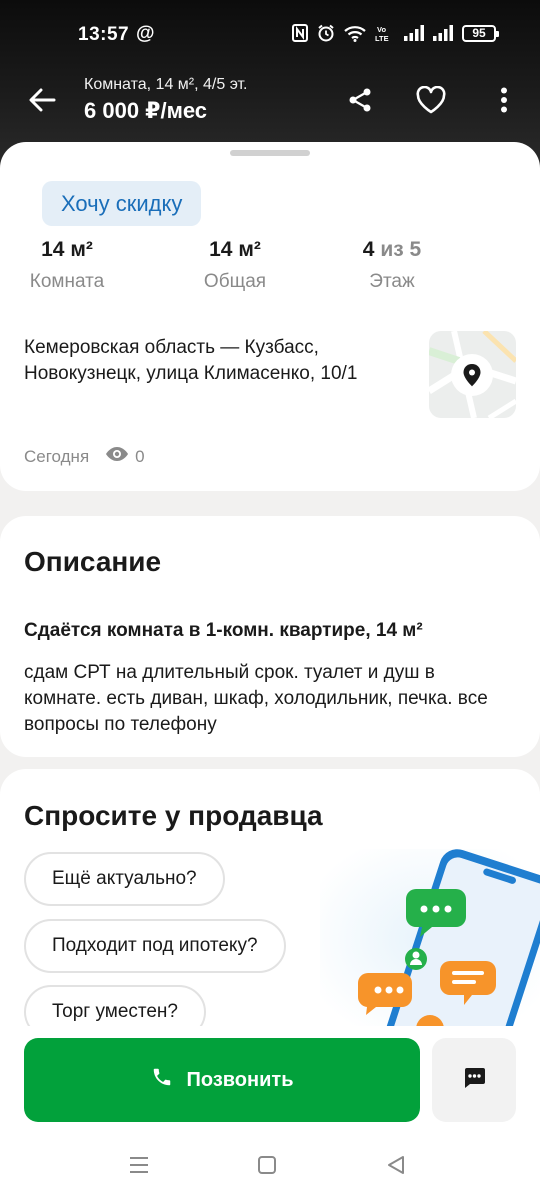 This screenshot has width=540, height=1200. I want to click on system-navigation-bar, so click(270, 1168).